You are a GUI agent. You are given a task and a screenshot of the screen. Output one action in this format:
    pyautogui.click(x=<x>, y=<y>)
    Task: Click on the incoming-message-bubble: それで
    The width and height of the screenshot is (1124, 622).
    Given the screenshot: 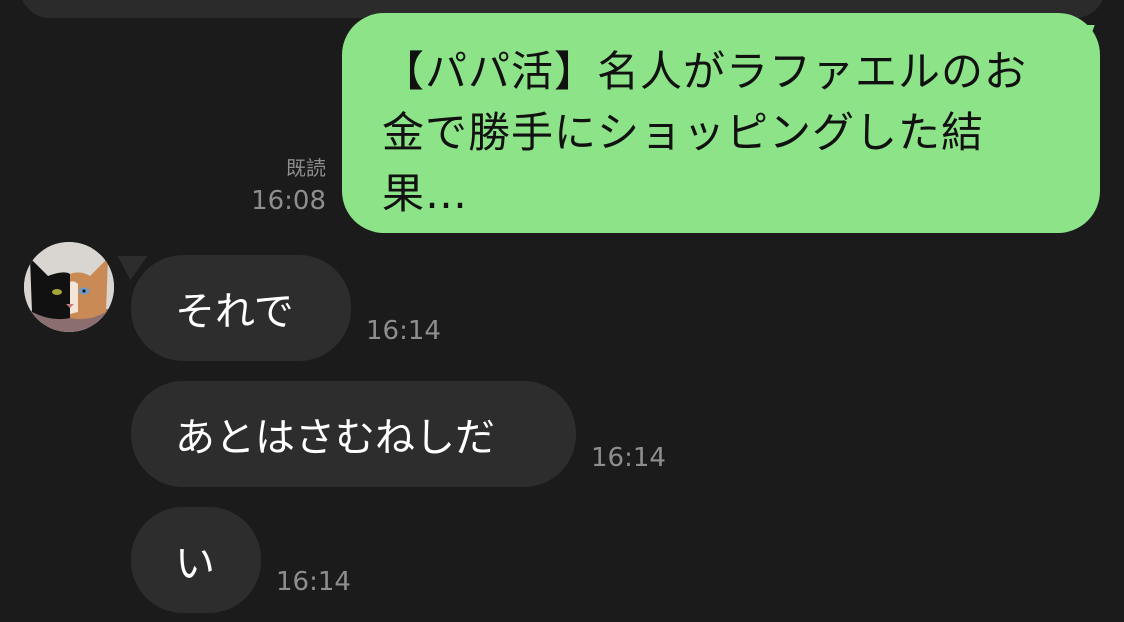 What is the action you would take?
    pyautogui.click(x=241, y=308)
    